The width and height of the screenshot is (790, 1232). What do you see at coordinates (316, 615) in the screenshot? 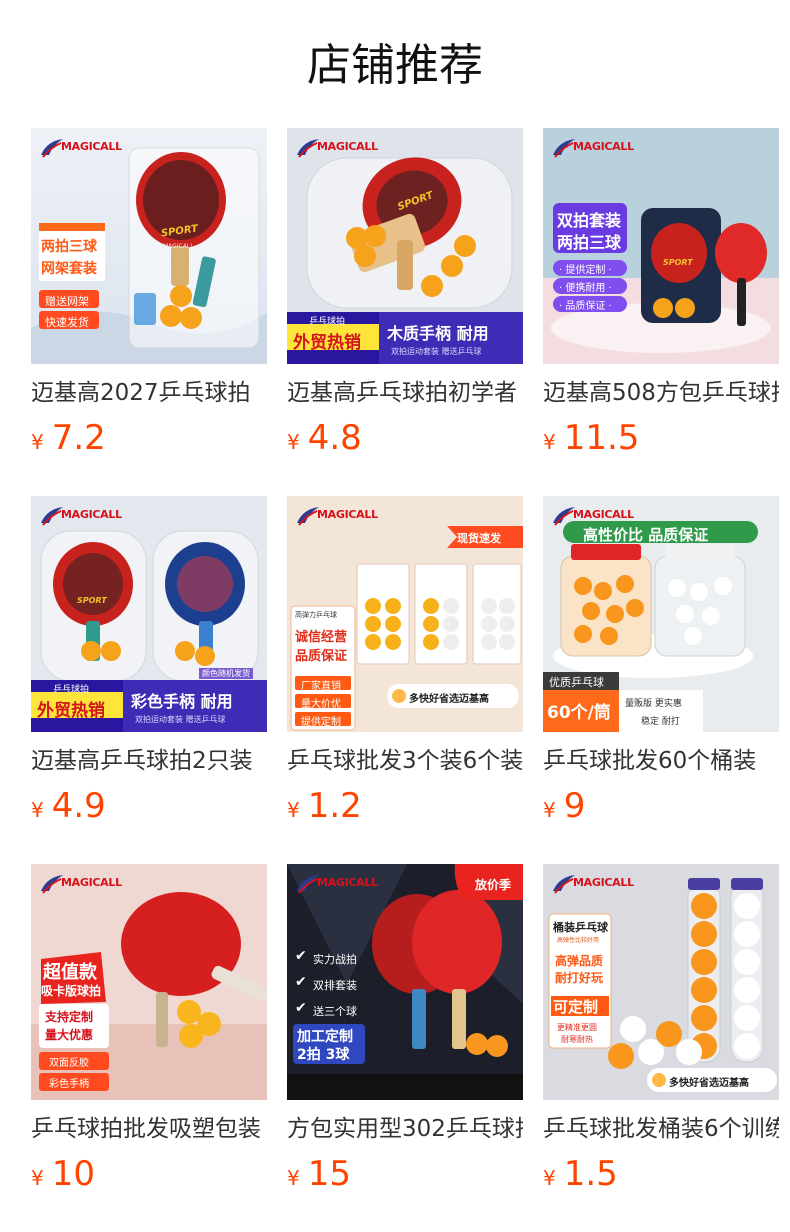
I see `box-top-text: 高弹力乒乓球` at bounding box center [316, 615].